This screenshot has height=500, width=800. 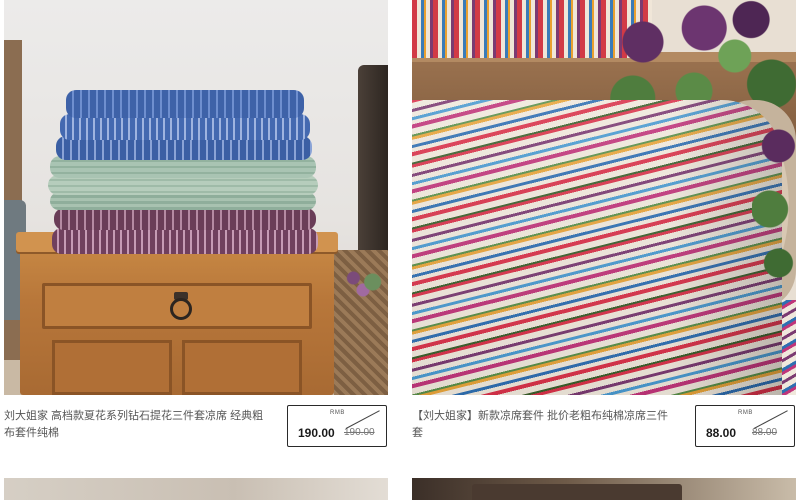 What do you see at coordinates (183, 185) in the screenshot?
I see `folded-mat-green` at bounding box center [183, 185].